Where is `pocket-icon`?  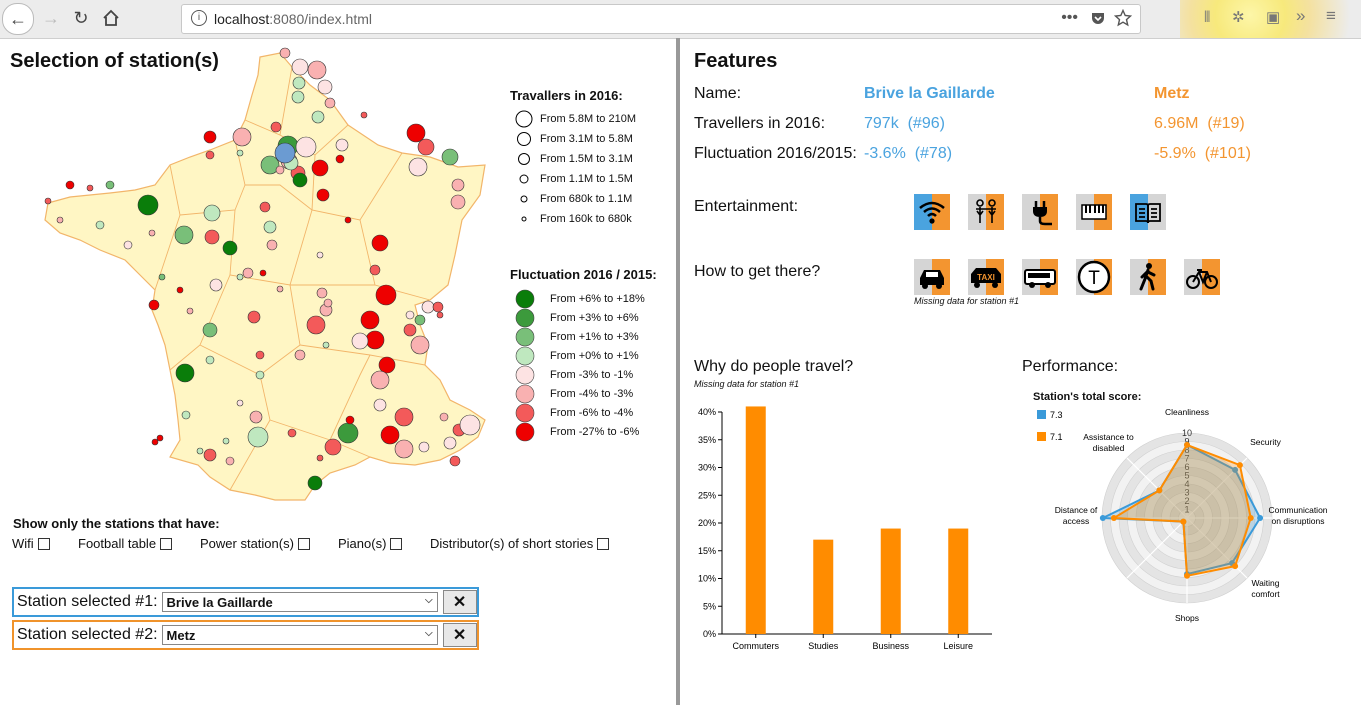
pocket-icon is located at coordinates (1098, 18).